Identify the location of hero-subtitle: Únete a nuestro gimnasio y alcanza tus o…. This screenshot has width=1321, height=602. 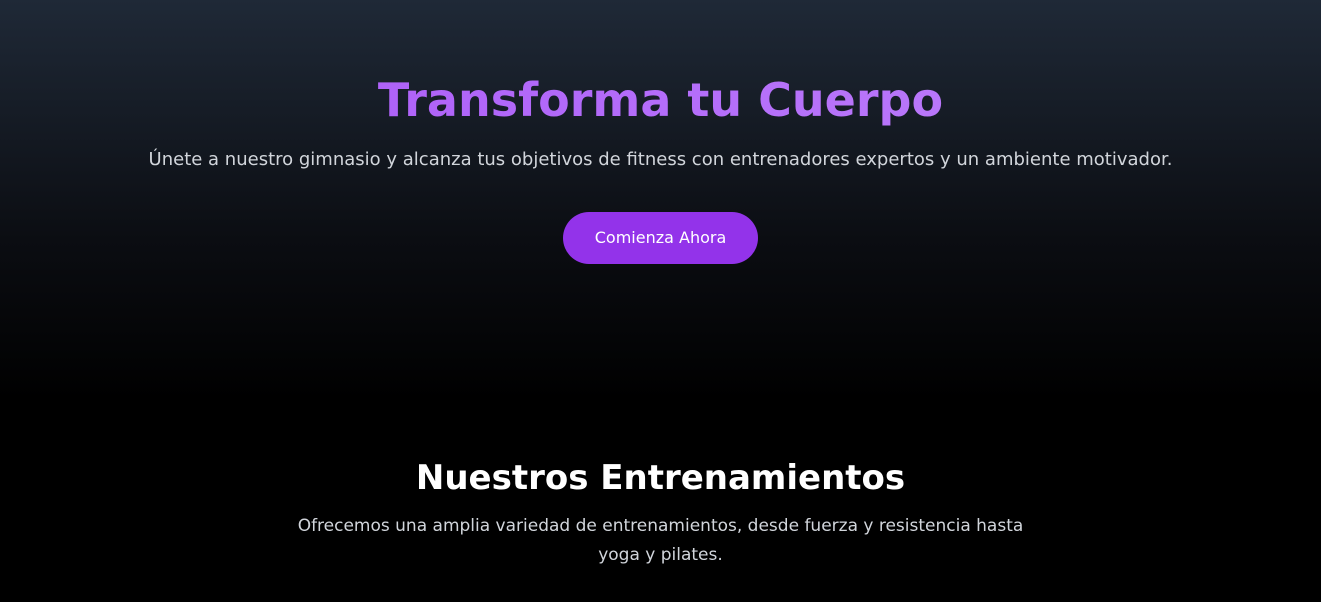
(660, 159).